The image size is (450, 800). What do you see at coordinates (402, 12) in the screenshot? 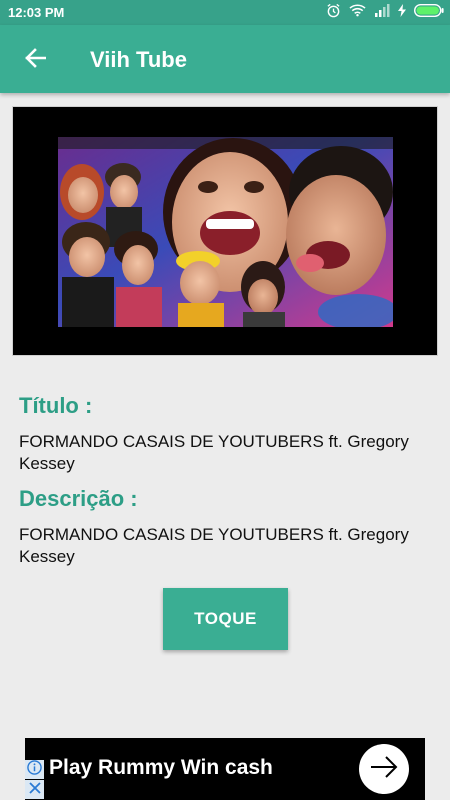
I see `charging-icon` at bounding box center [402, 12].